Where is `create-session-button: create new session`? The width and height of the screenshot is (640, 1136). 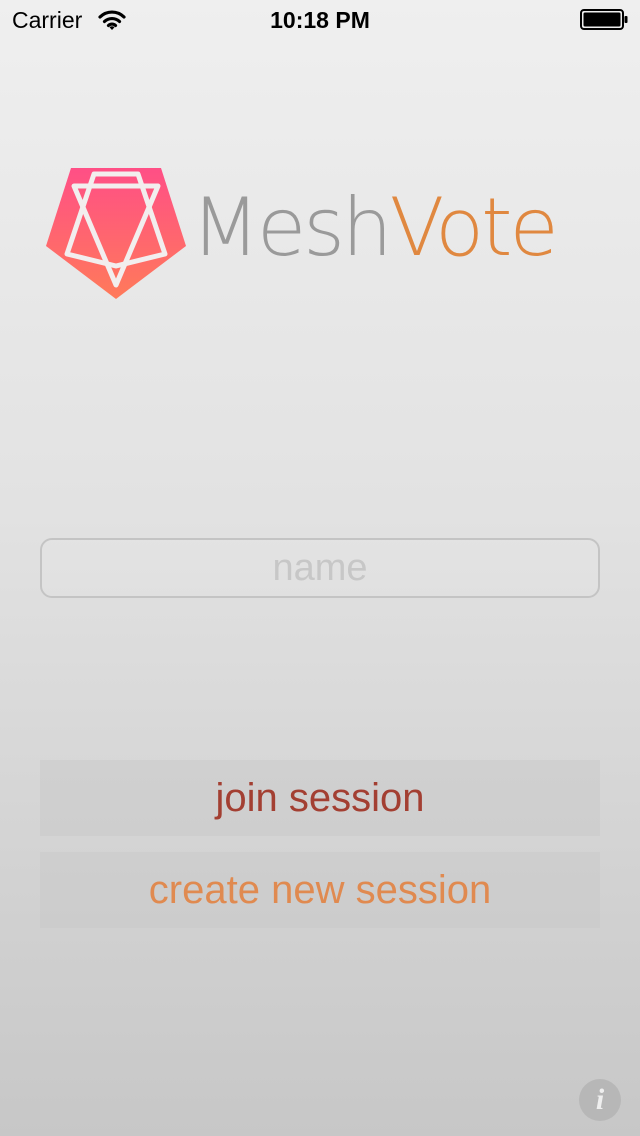 create-session-button: create new session is located at coordinates (320, 890).